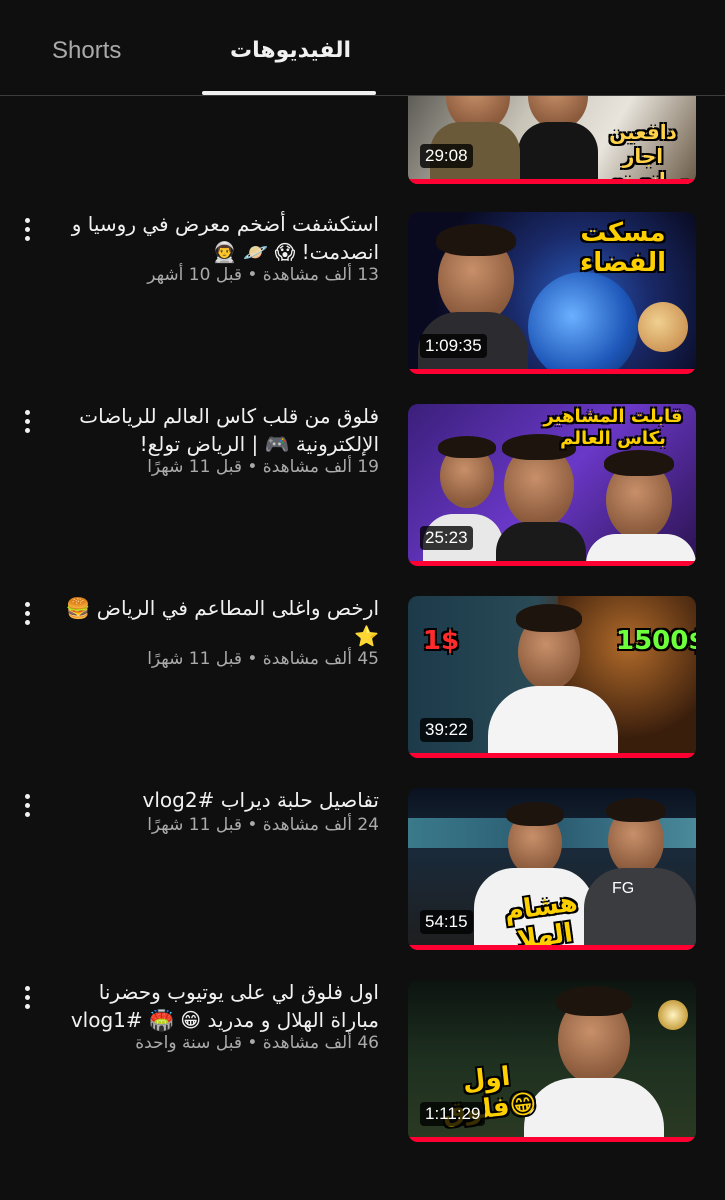  I want to click on tab-videos: الفيديوهات, so click(290, 51).